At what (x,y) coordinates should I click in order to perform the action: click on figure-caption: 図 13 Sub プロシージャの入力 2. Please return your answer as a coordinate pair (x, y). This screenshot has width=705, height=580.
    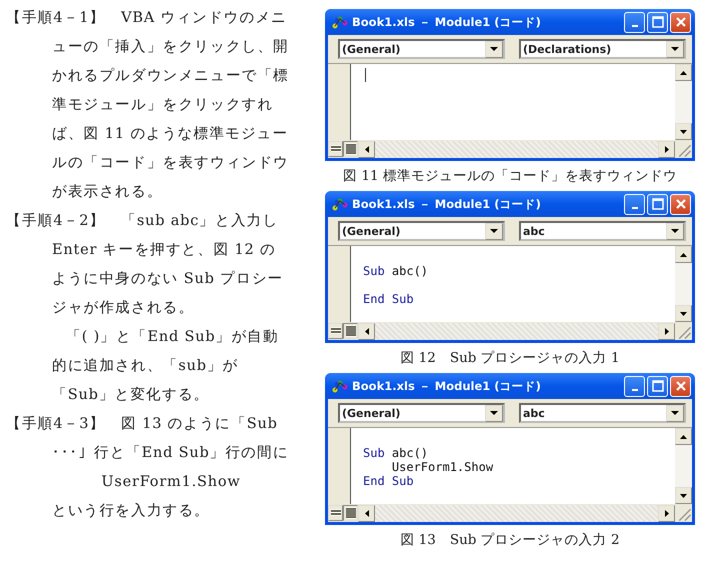
    Looking at the image, I should click on (510, 540).